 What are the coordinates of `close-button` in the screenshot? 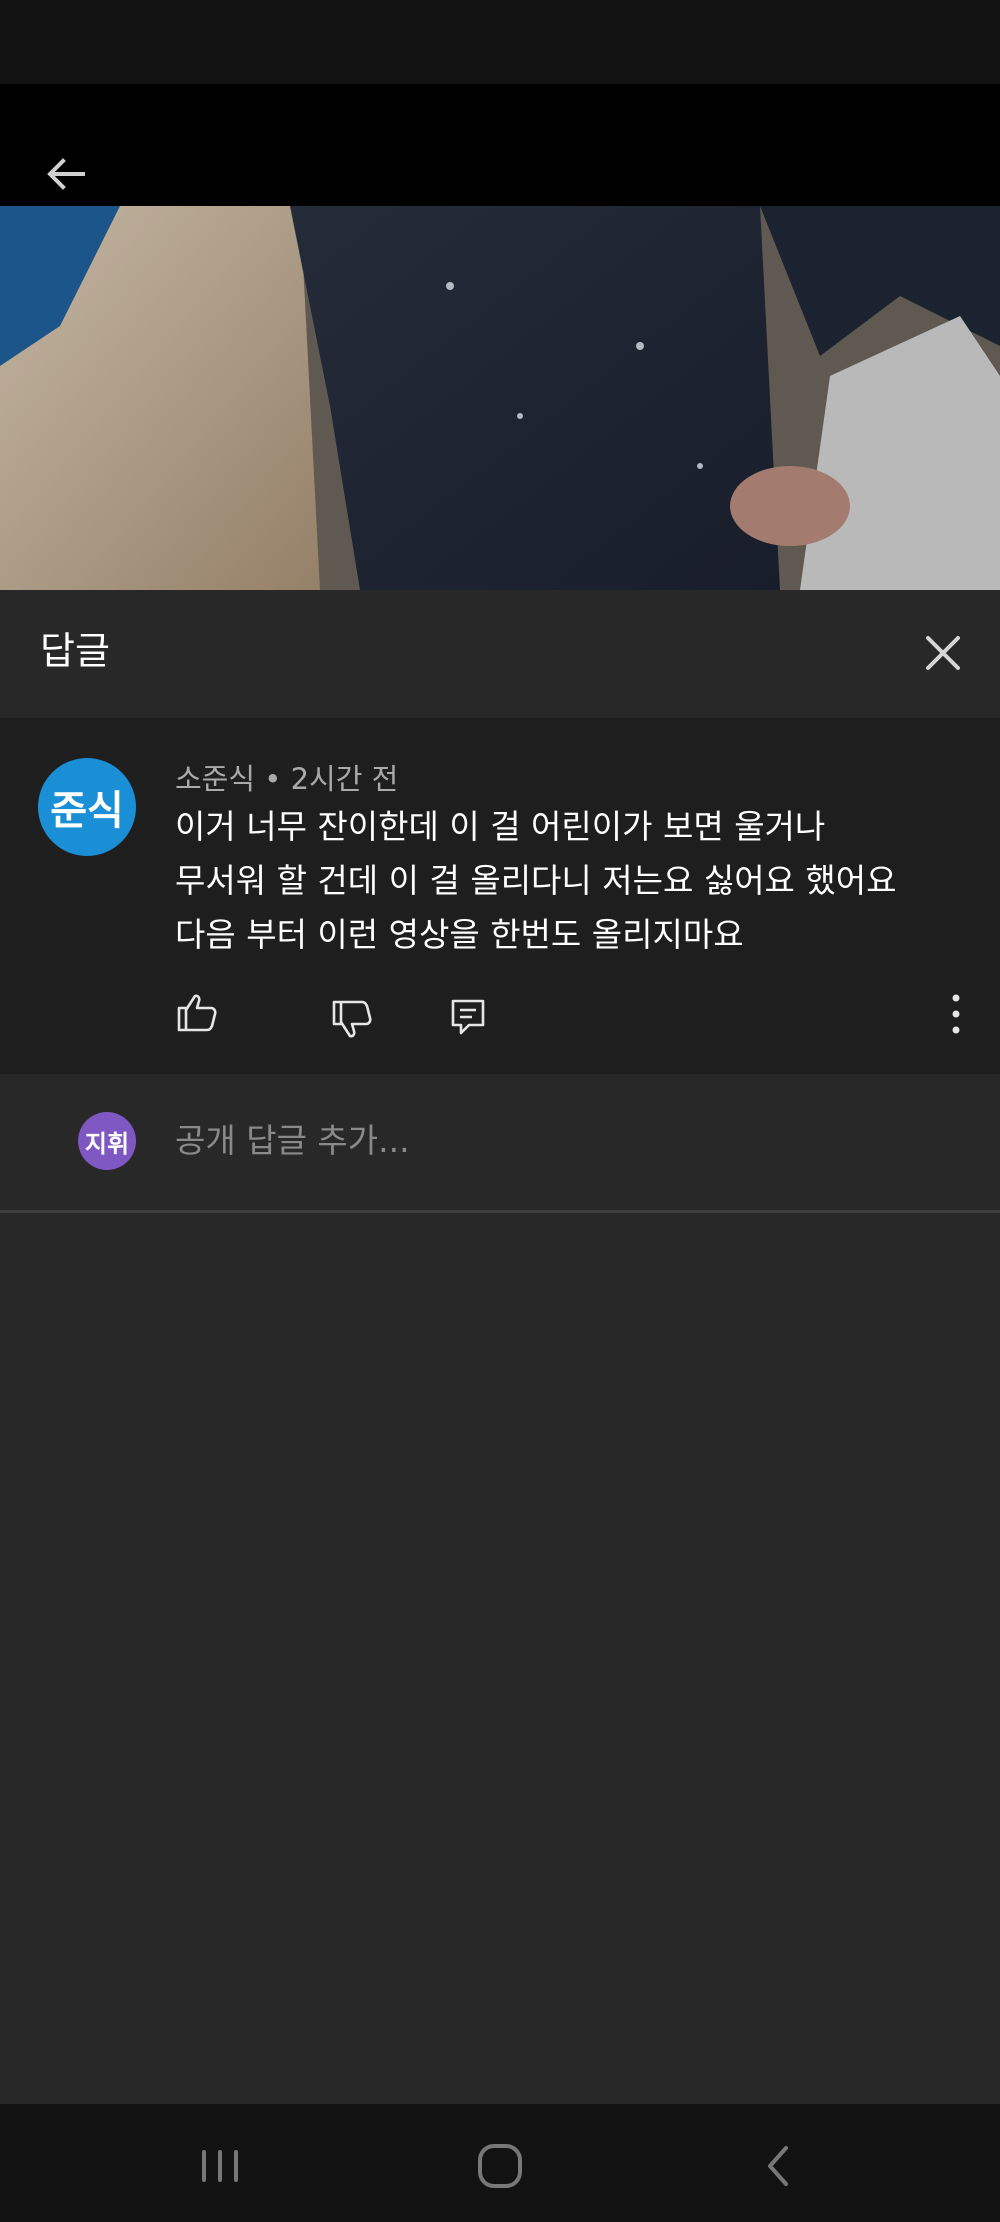 It's located at (943, 653).